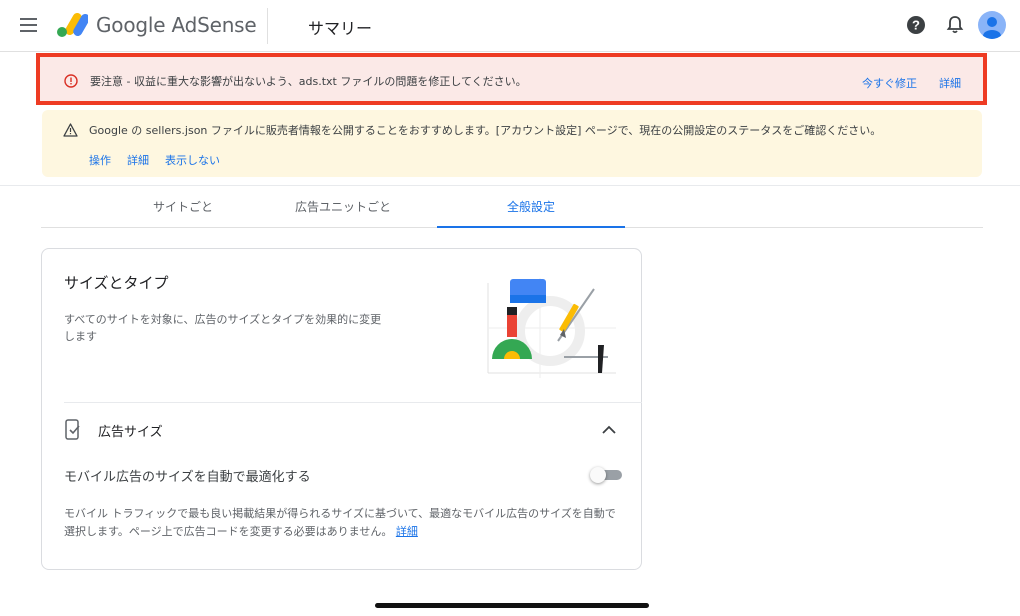 This screenshot has height=616, width=1020. I want to click on adsense-logo-icon, so click(73, 25).